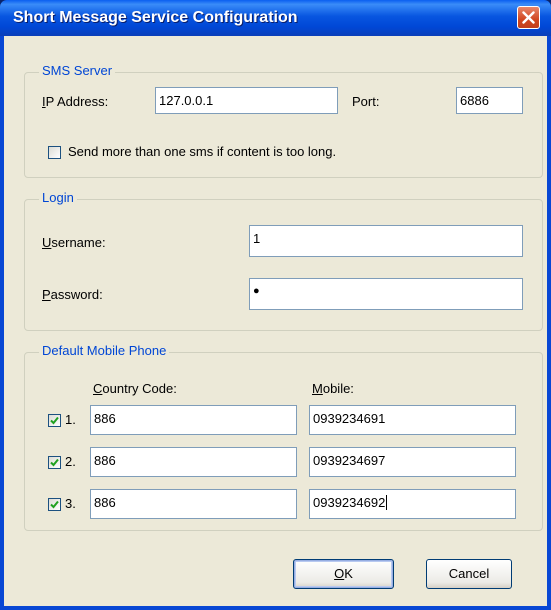 The height and width of the screenshot is (610, 551). Describe the element at coordinates (387, 502) in the screenshot. I see `text-cursor` at that location.